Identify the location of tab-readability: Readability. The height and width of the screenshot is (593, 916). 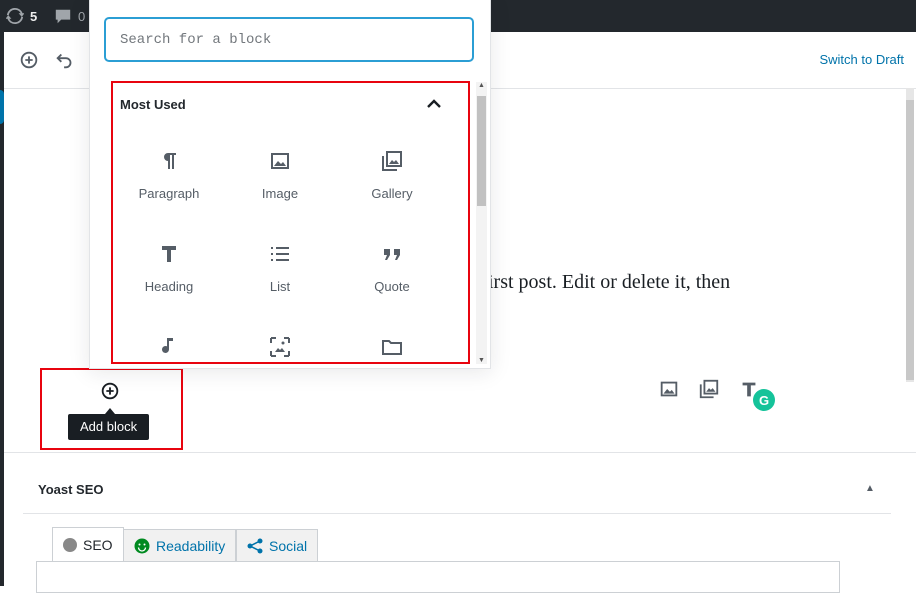
(180, 545).